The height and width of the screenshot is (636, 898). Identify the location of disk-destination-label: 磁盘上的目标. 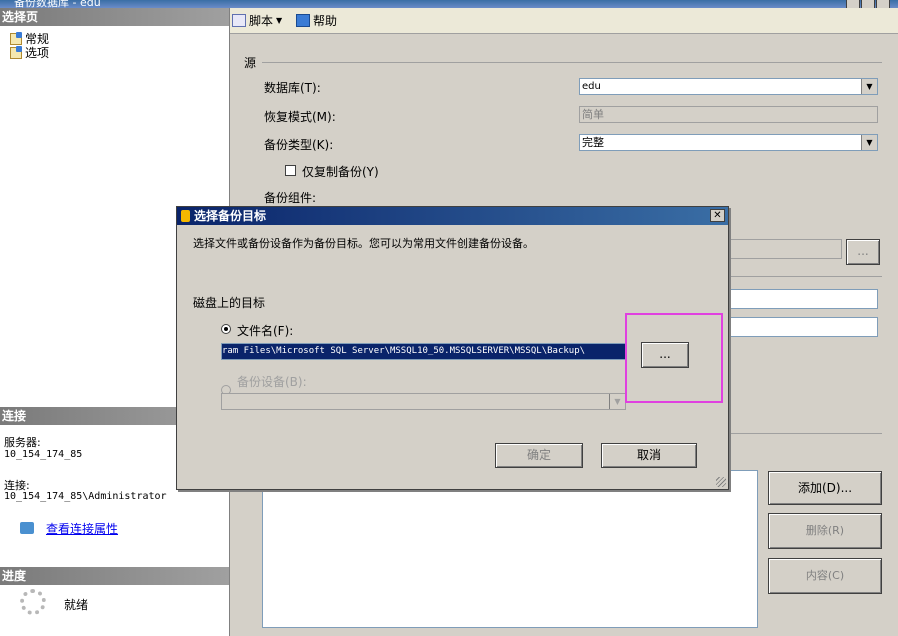
(229, 303).